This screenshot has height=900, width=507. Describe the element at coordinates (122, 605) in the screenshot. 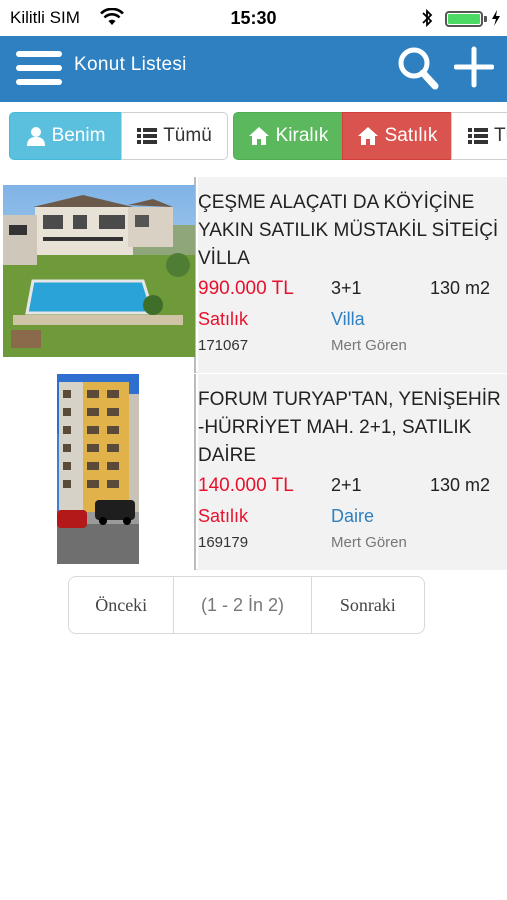

I see `previous-page-button: Önceki` at that location.